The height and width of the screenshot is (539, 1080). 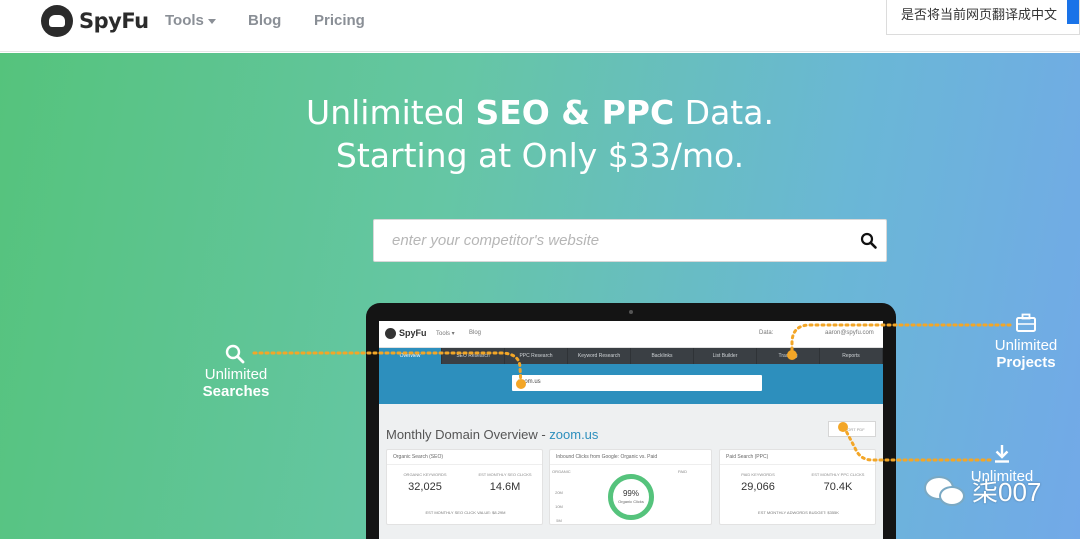 I want to click on translate-prompt-text: 是否将当前网页翻译成中文, so click(x=979, y=14).